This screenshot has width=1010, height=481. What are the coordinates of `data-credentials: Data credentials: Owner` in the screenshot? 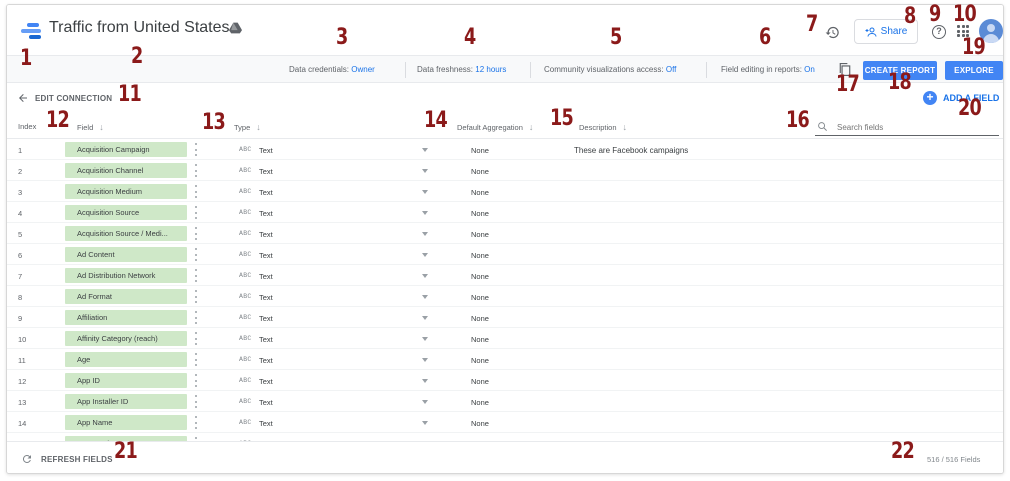 It's located at (332, 69).